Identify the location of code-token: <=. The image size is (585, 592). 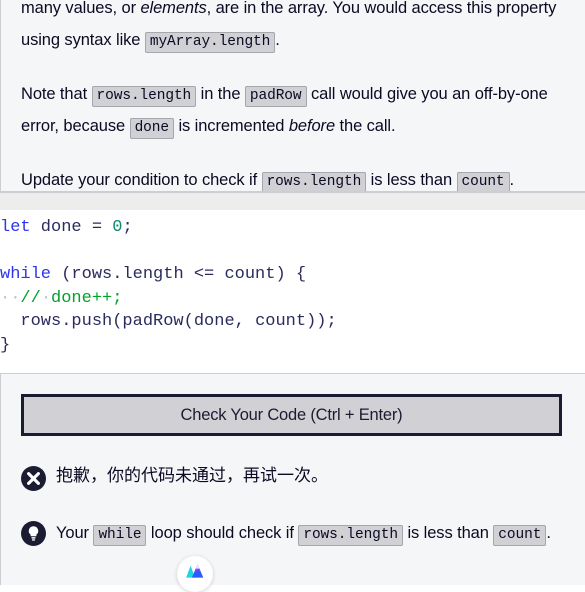
(209, 274).